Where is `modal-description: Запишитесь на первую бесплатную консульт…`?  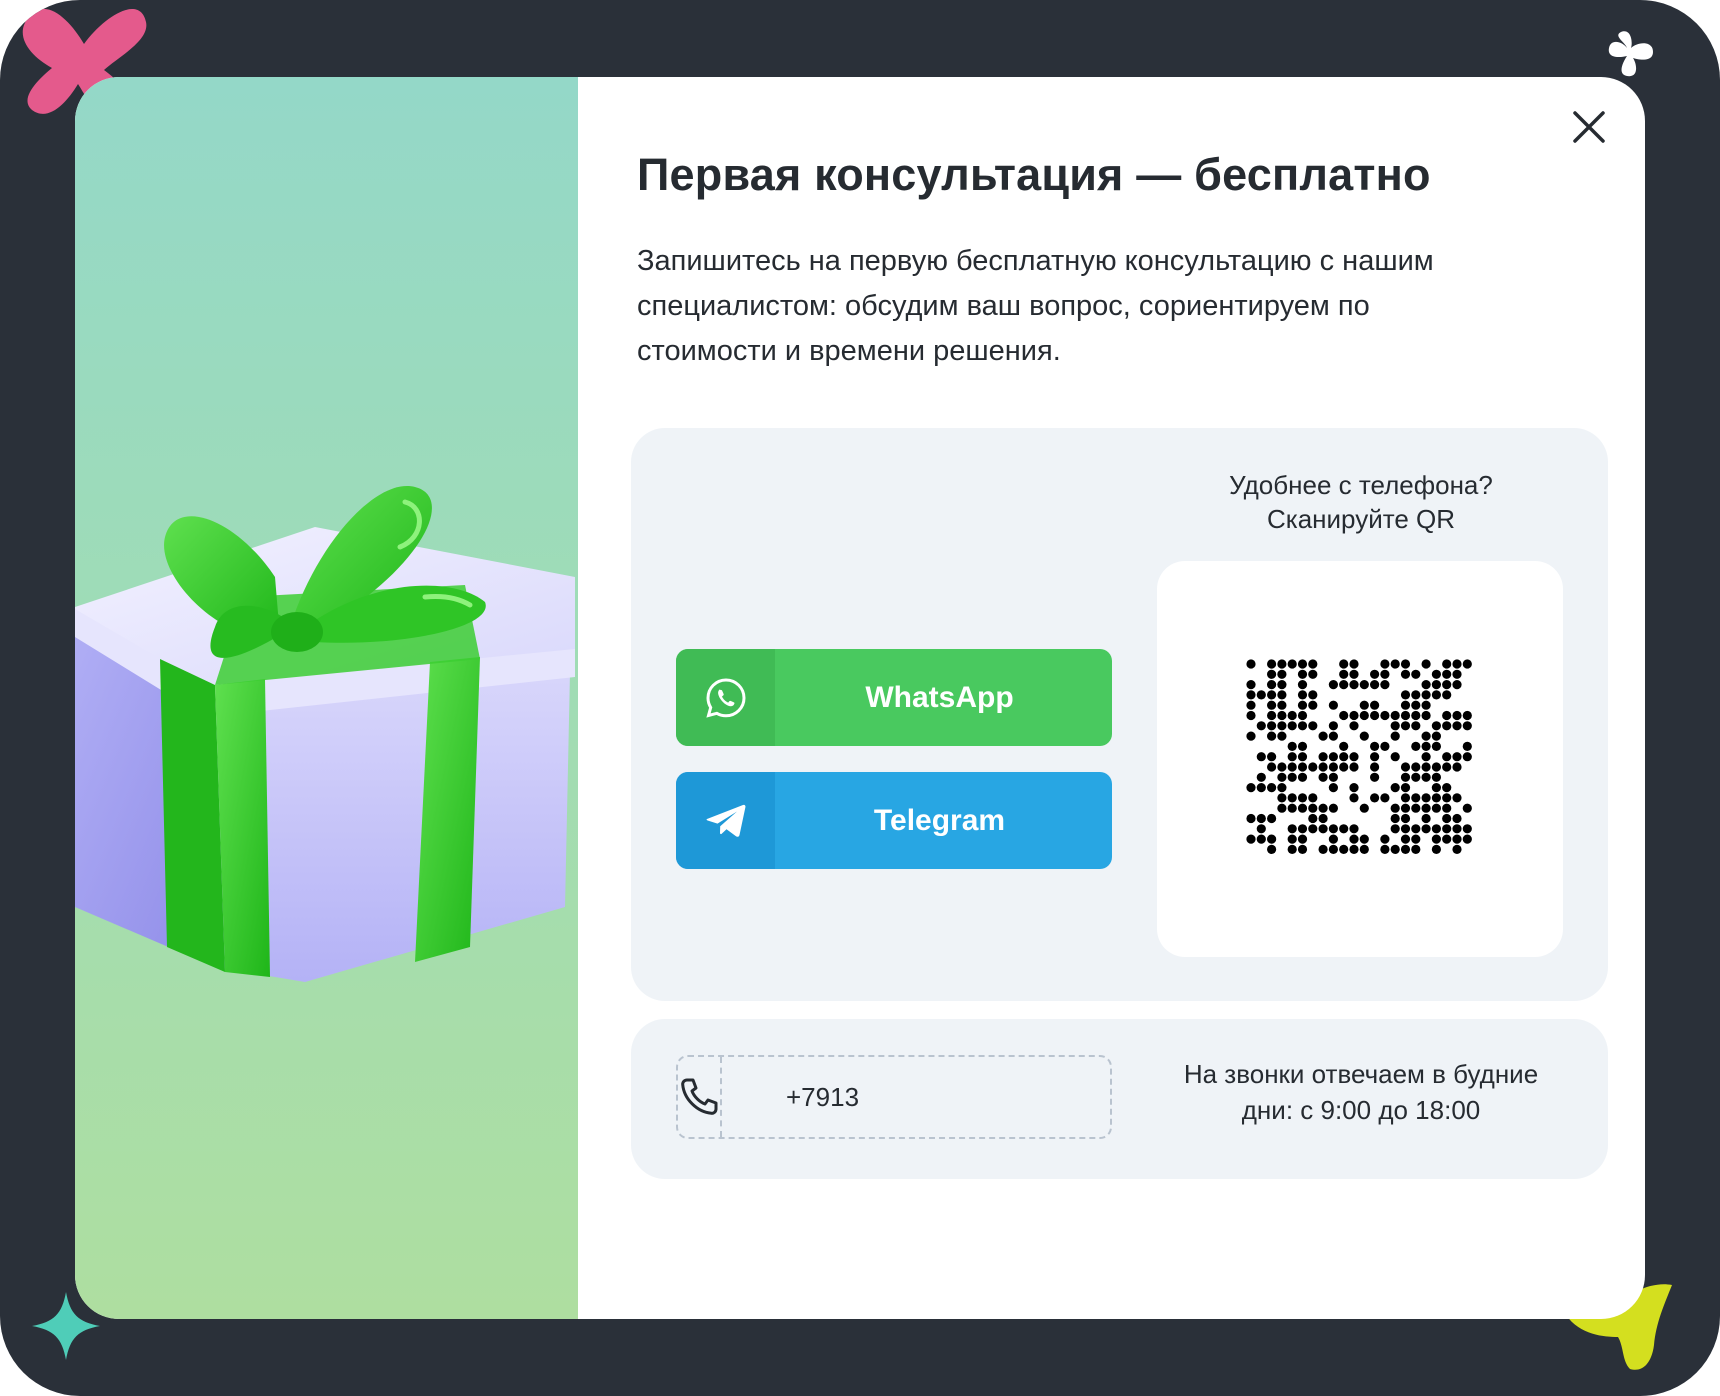 modal-description: Запишитесь на первую бесплатную консульт… is located at coordinates (1035, 306).